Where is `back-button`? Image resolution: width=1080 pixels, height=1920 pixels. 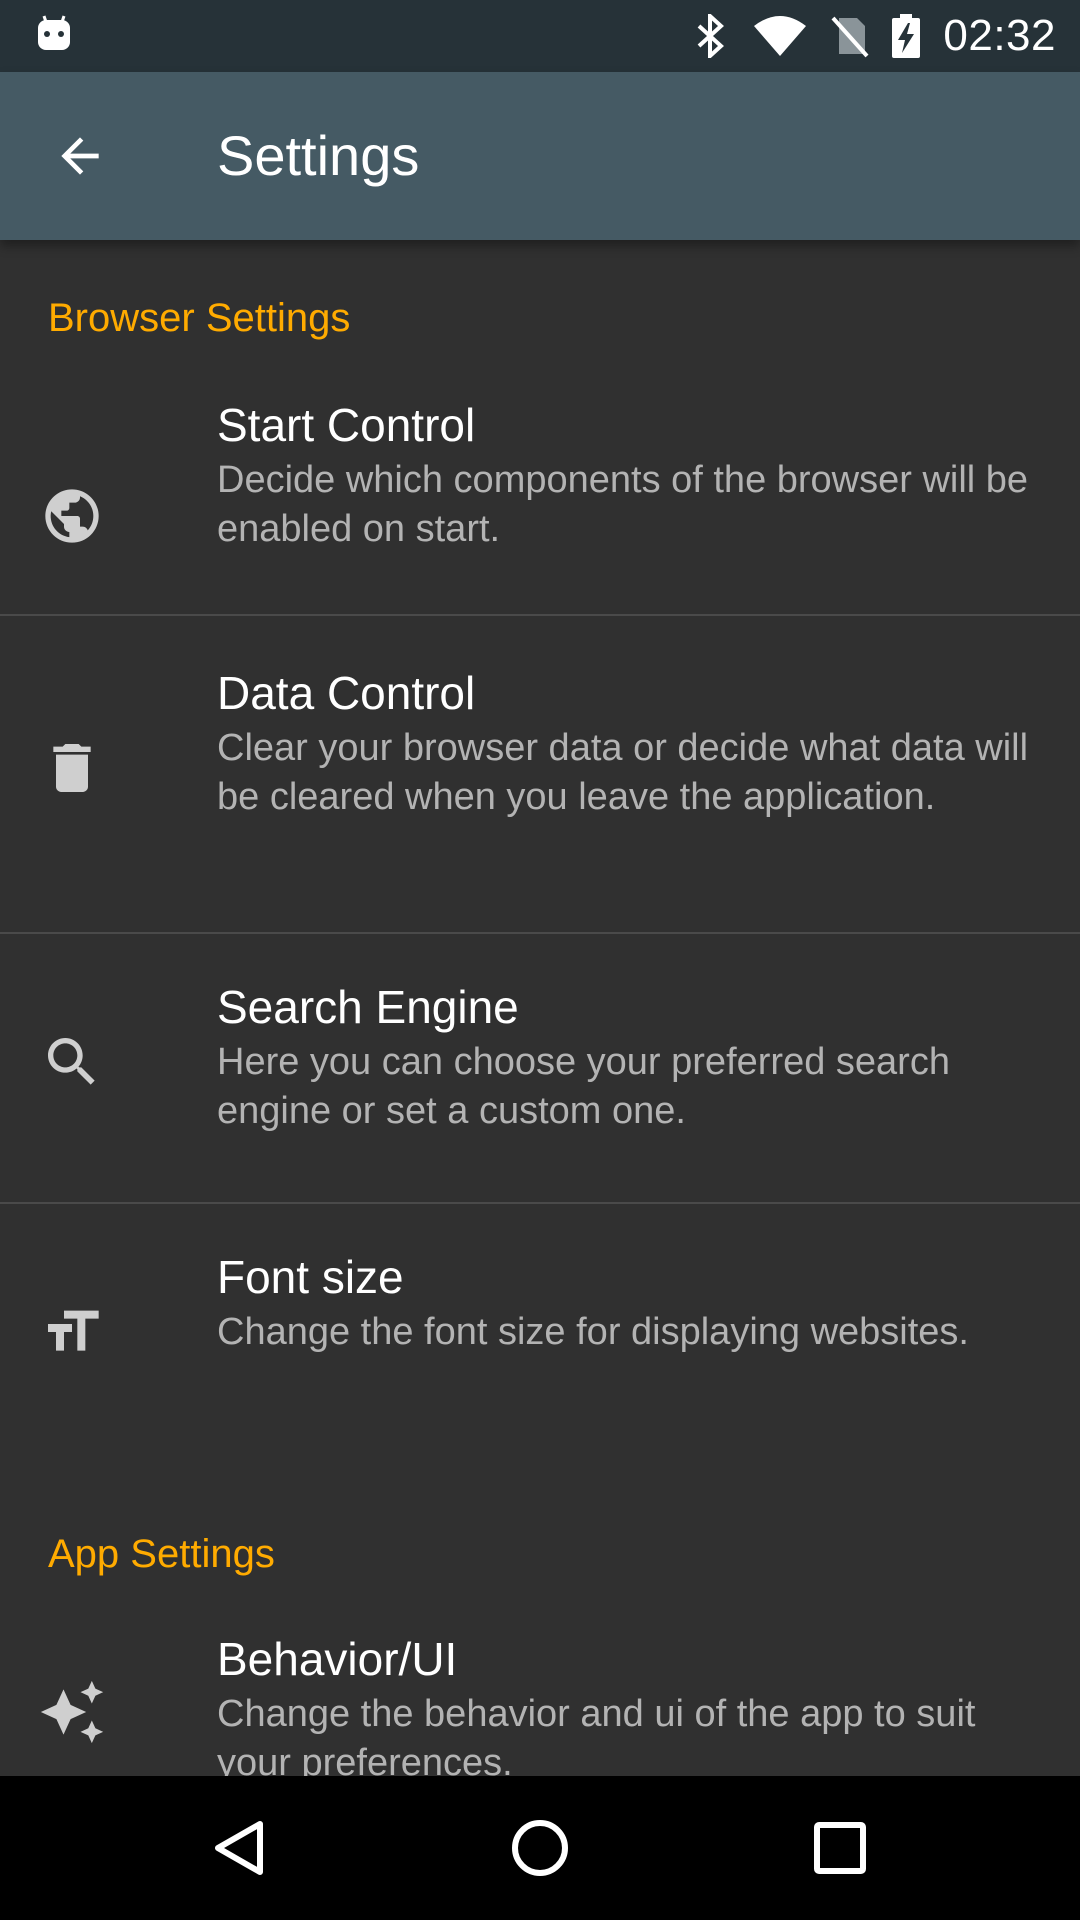 back-button is located at coordinates (80, 156).